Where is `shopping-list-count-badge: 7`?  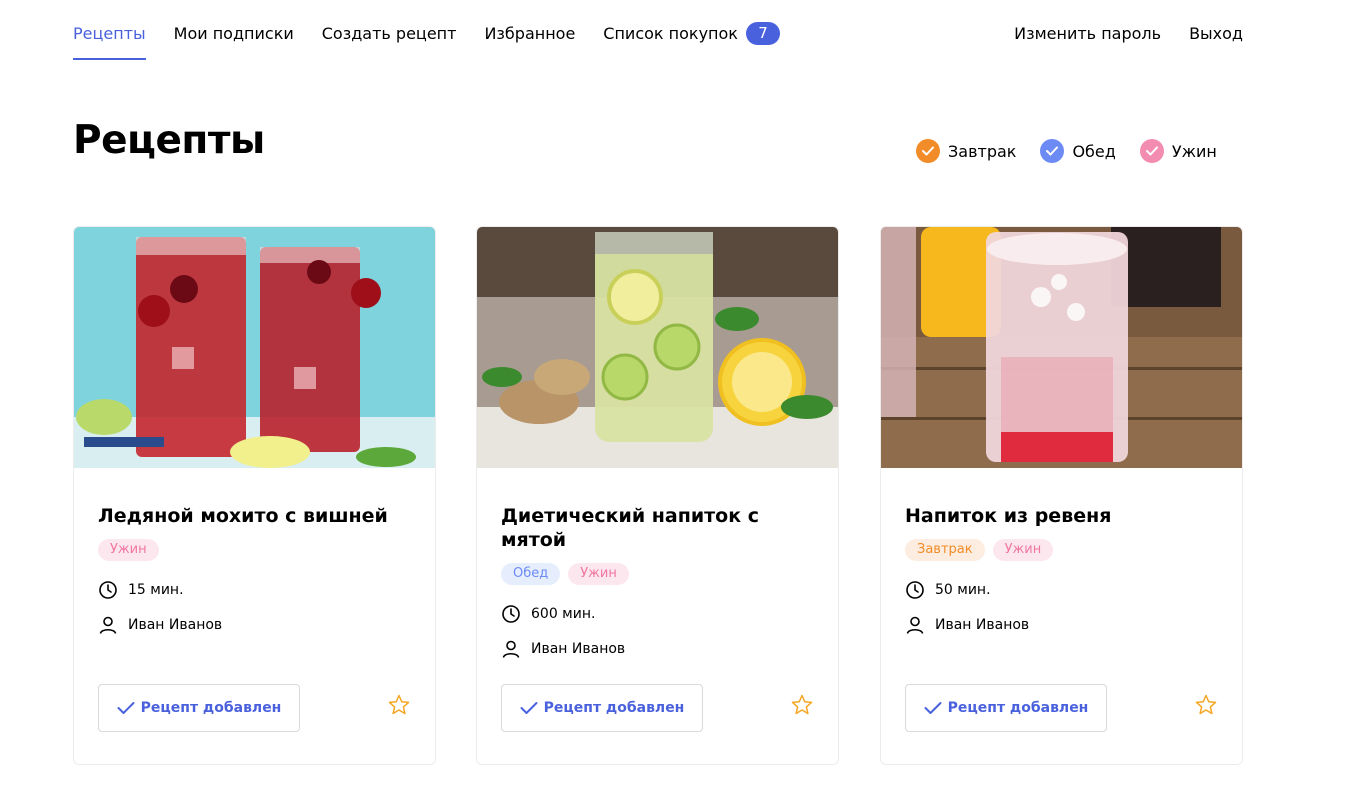 shopping-list-count-badge: 7 is located at coordinates (762, 33).